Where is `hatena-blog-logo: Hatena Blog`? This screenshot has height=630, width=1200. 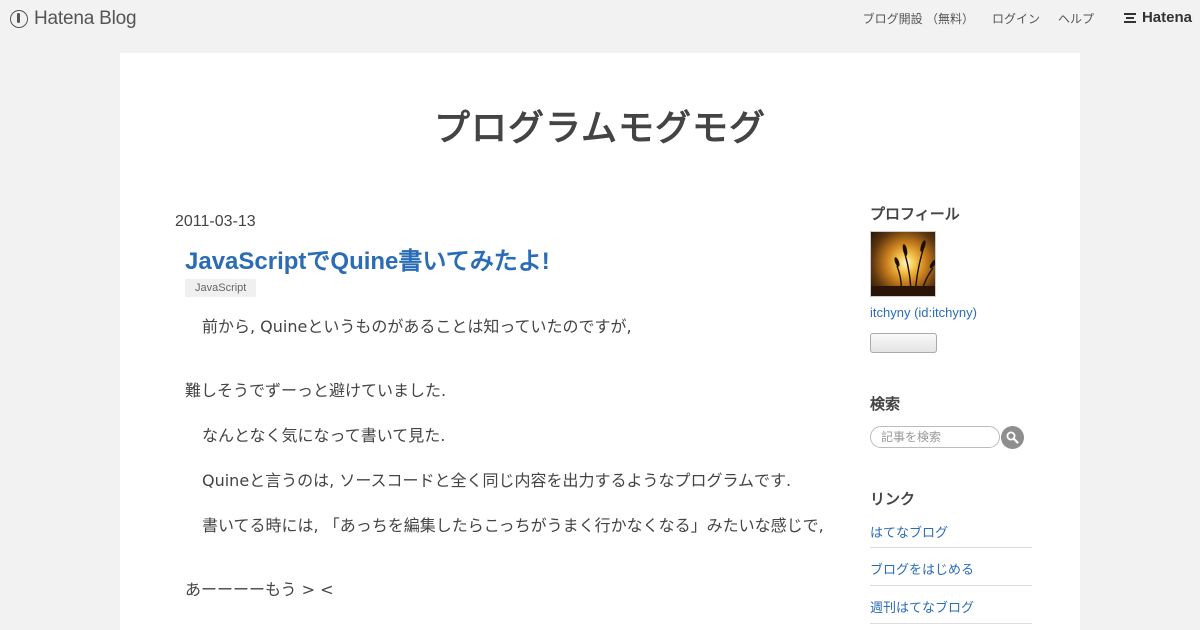
hatena-blog-logo: Hatena Blog is located at coordinates (73, 19).